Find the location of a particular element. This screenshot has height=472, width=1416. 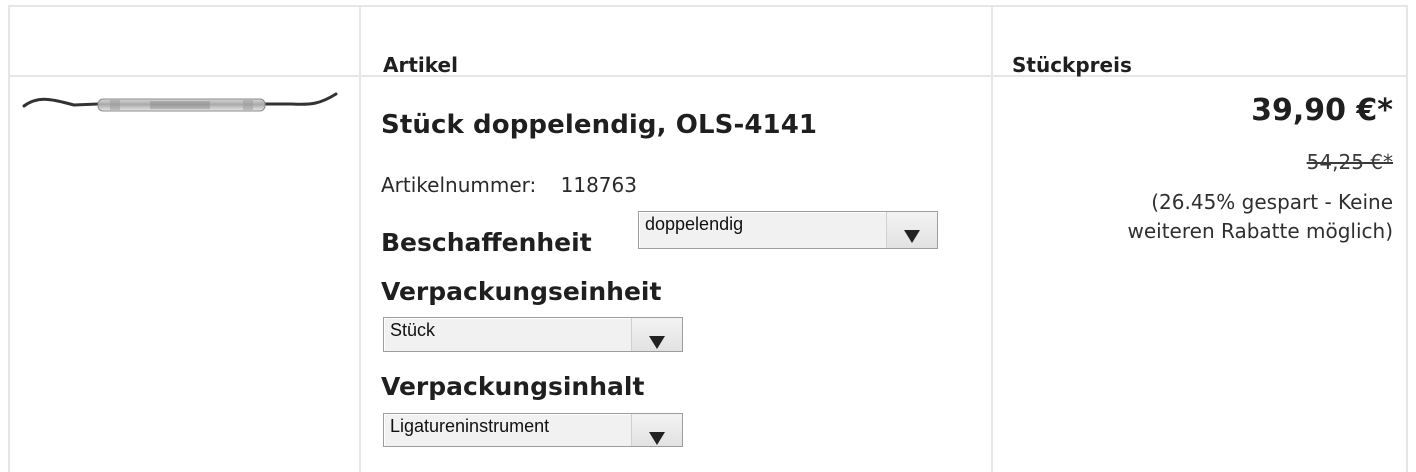

product-title: Stück doppelendig, OLS-4141 is located at coordinates (599, 125).